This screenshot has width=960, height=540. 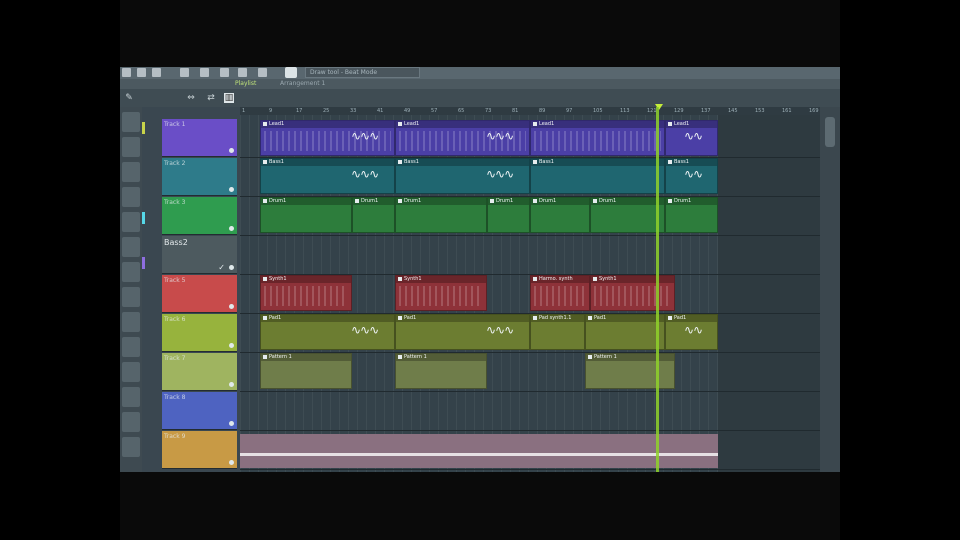 I want to click on playhead, so click(x=657, y=289).